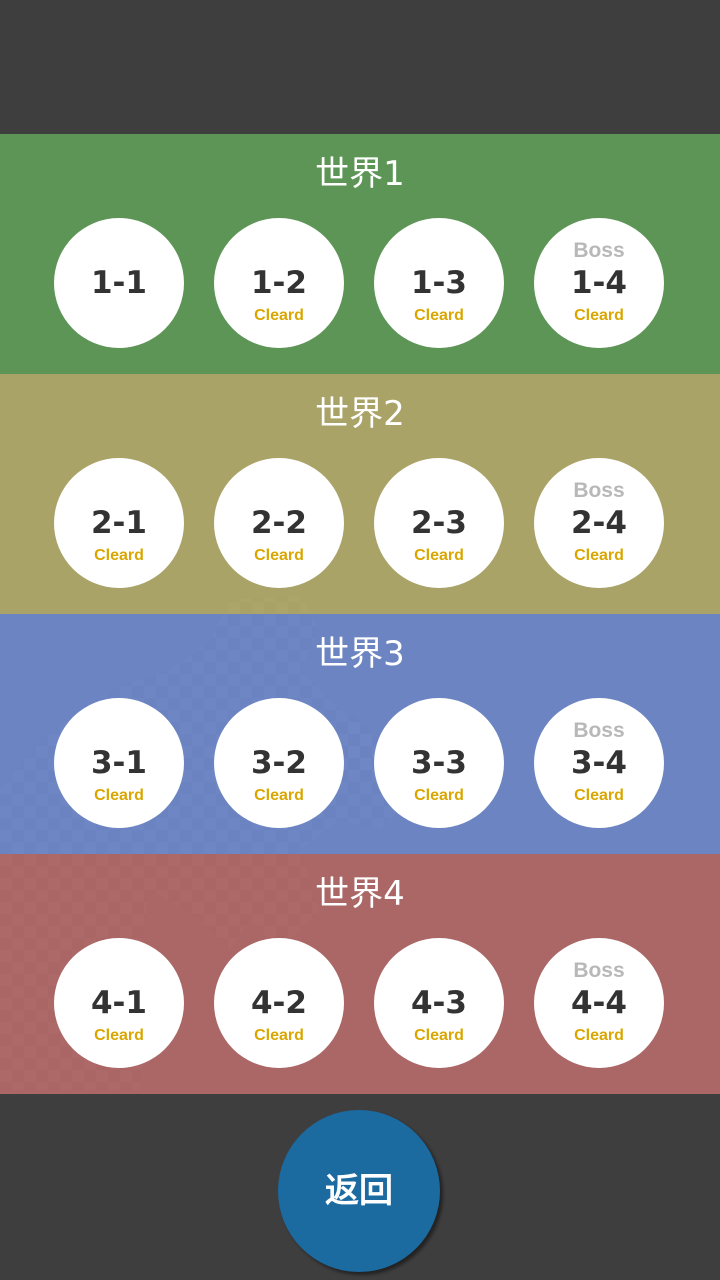 The width and height of the screenshot is (720, 1280). I want to click on stage-number: 2-2, so click(278, 523).